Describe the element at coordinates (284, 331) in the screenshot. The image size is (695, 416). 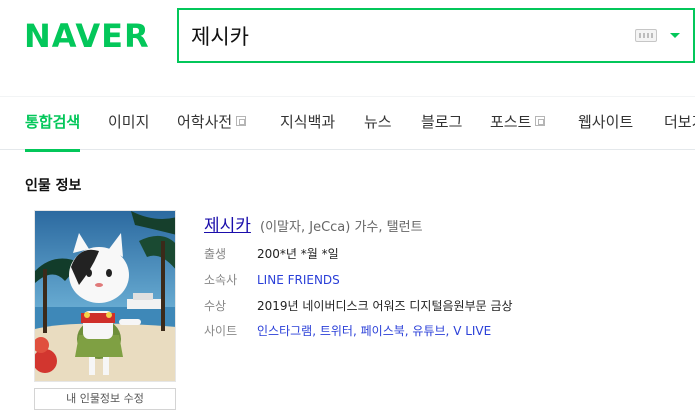
I see `site-link-instagram: 인스타그램` at that location.